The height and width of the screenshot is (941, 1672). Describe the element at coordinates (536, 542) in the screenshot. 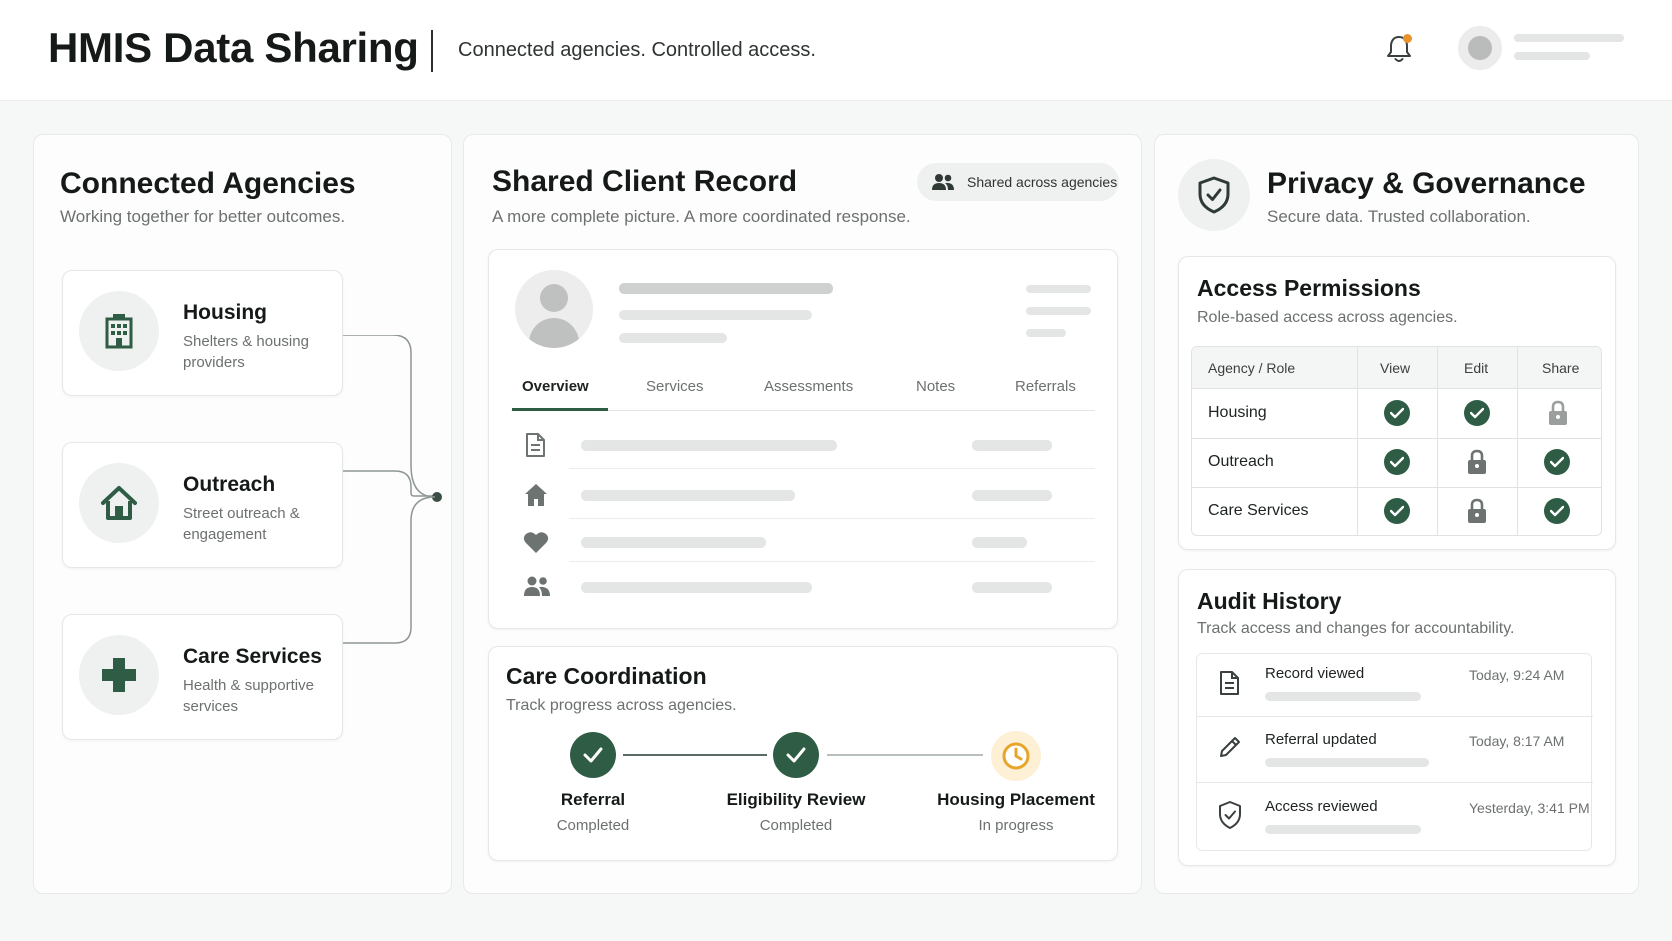

I see `heart-icon` at that location.